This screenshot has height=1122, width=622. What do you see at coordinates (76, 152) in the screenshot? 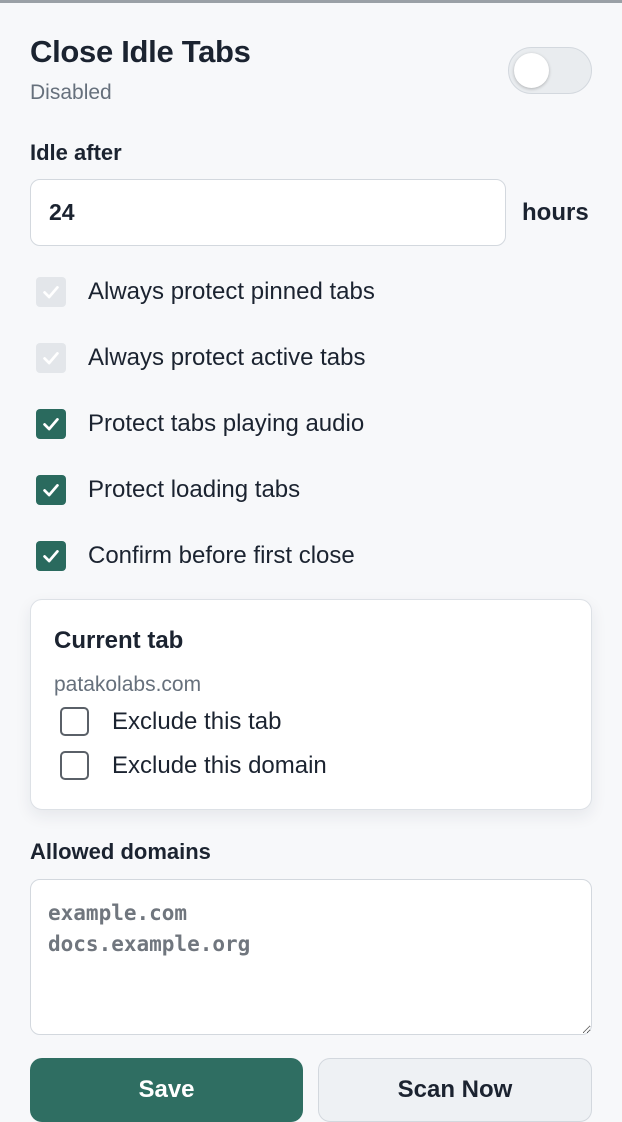
I see `idle-after-label: Idle after` at bounding box center [76, 152].